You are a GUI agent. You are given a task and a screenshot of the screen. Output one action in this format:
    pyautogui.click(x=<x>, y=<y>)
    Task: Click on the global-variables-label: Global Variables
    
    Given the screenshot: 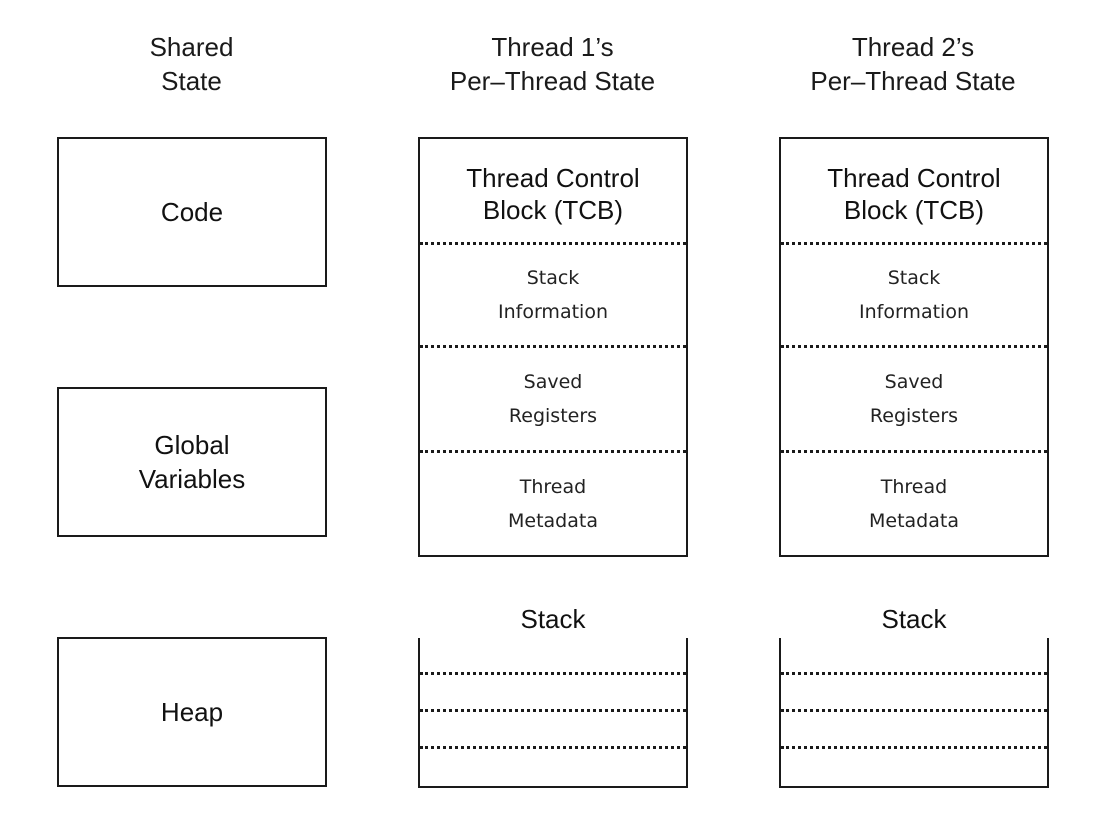 What is the action you would take?
    pyautogui.click(x=192, y=462)
    